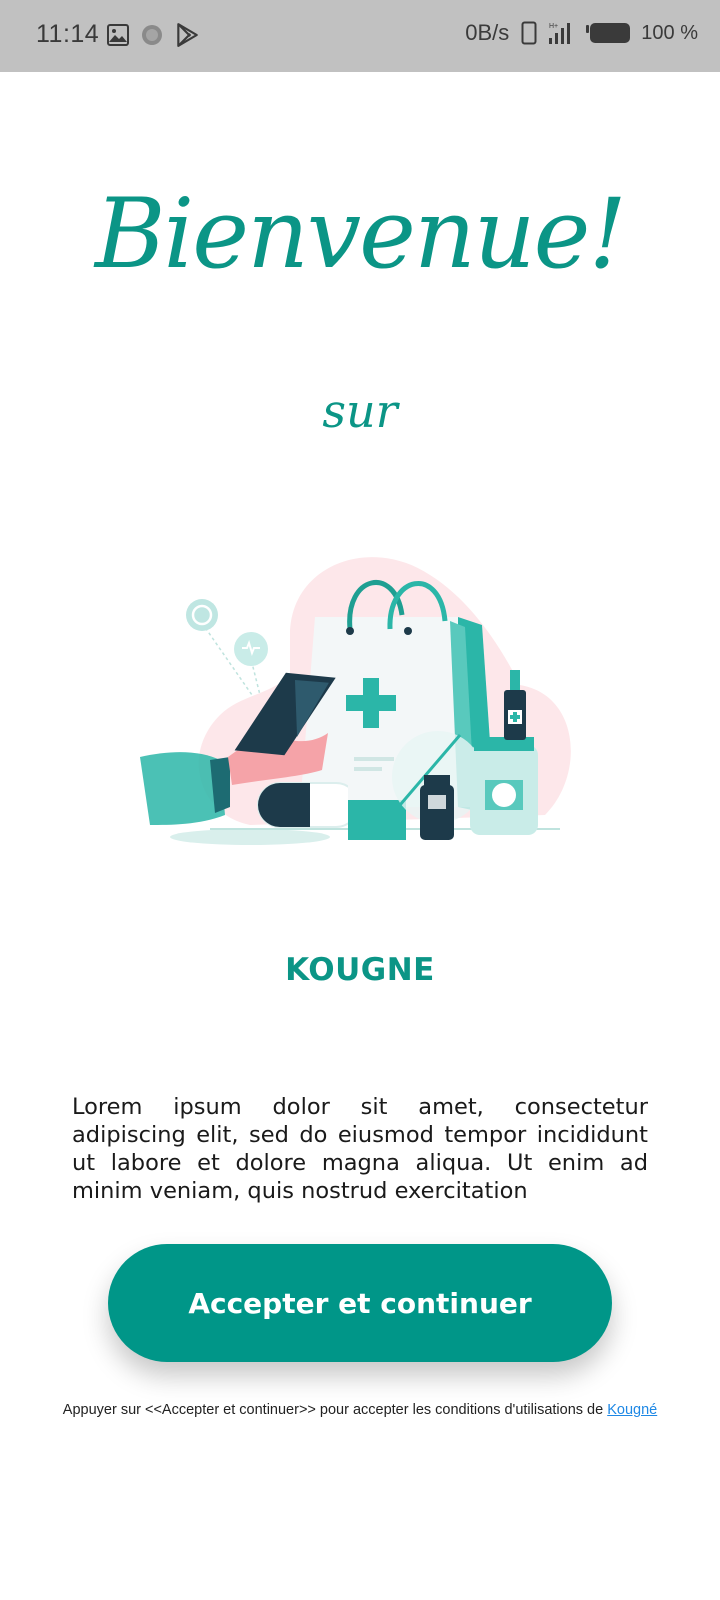 The width and height of the screenshot is (720, 1600). I want to click on svg-text: H+, so click(553, 26).